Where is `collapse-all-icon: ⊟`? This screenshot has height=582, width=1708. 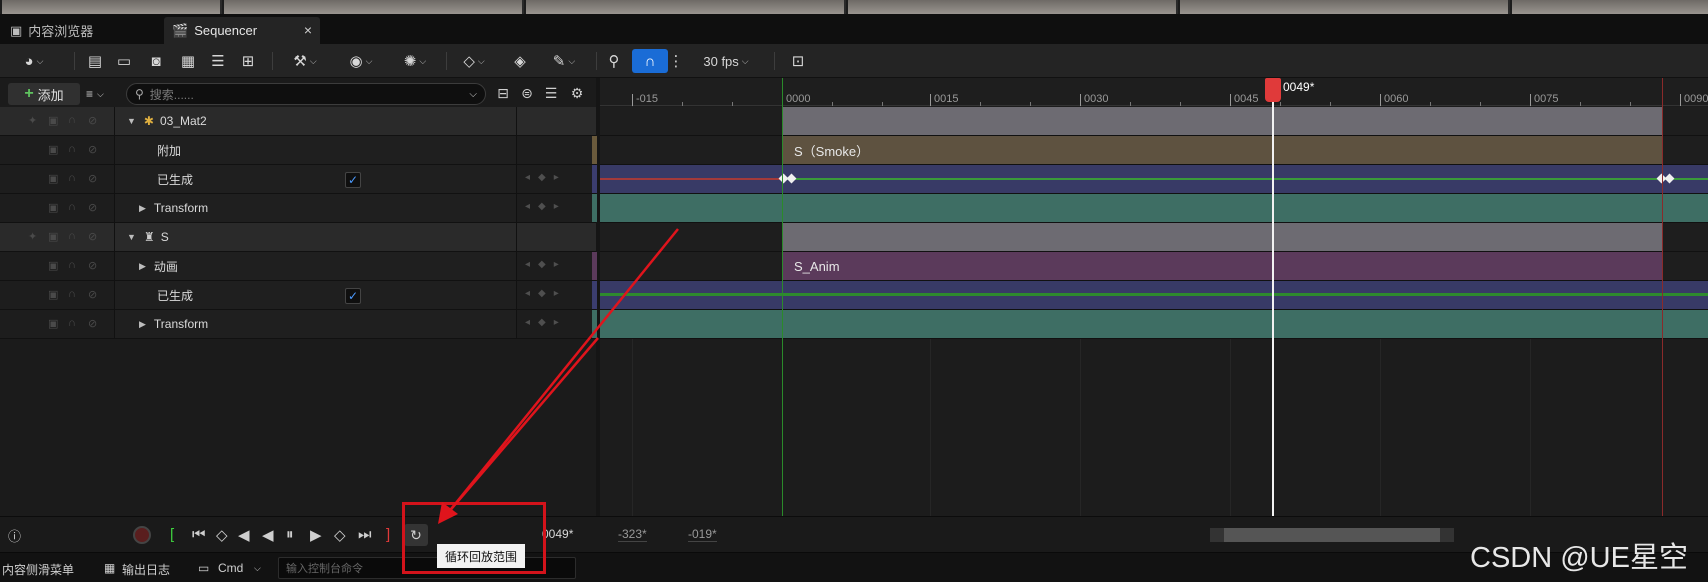
collapse-all-icon: ⊟ is located at coordinates (503, 94).